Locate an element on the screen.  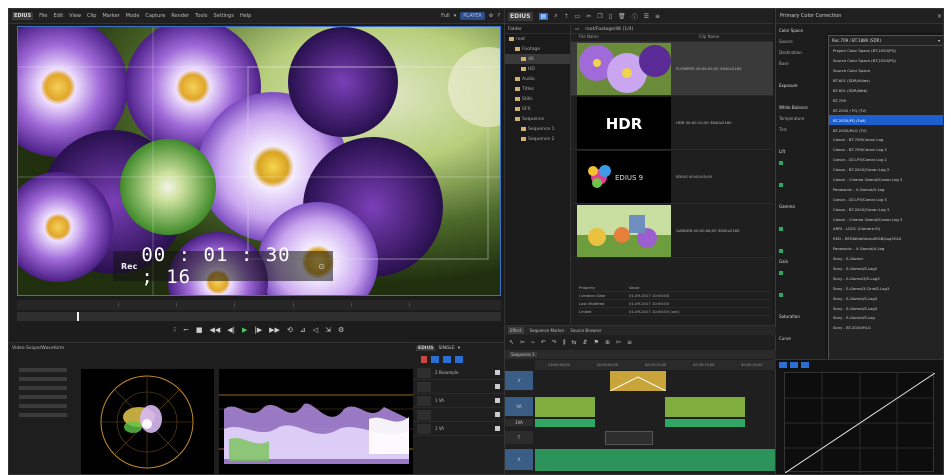
audio-clip is located at coordinates (705, 423).